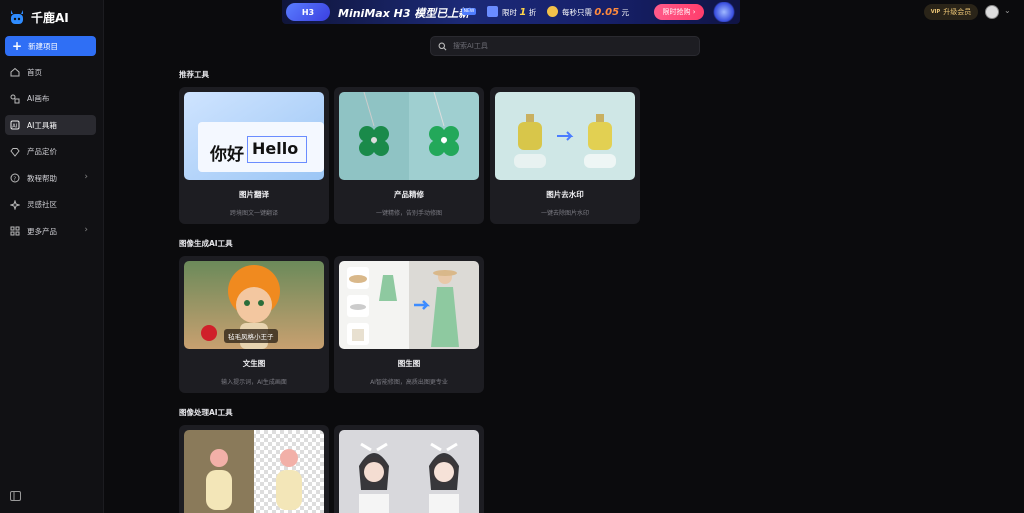 The width and height of the screenshot is (1024, 513). Describe the element at coordinates (15, 152) in the screenshot. I see `pricing-icon` at that location.